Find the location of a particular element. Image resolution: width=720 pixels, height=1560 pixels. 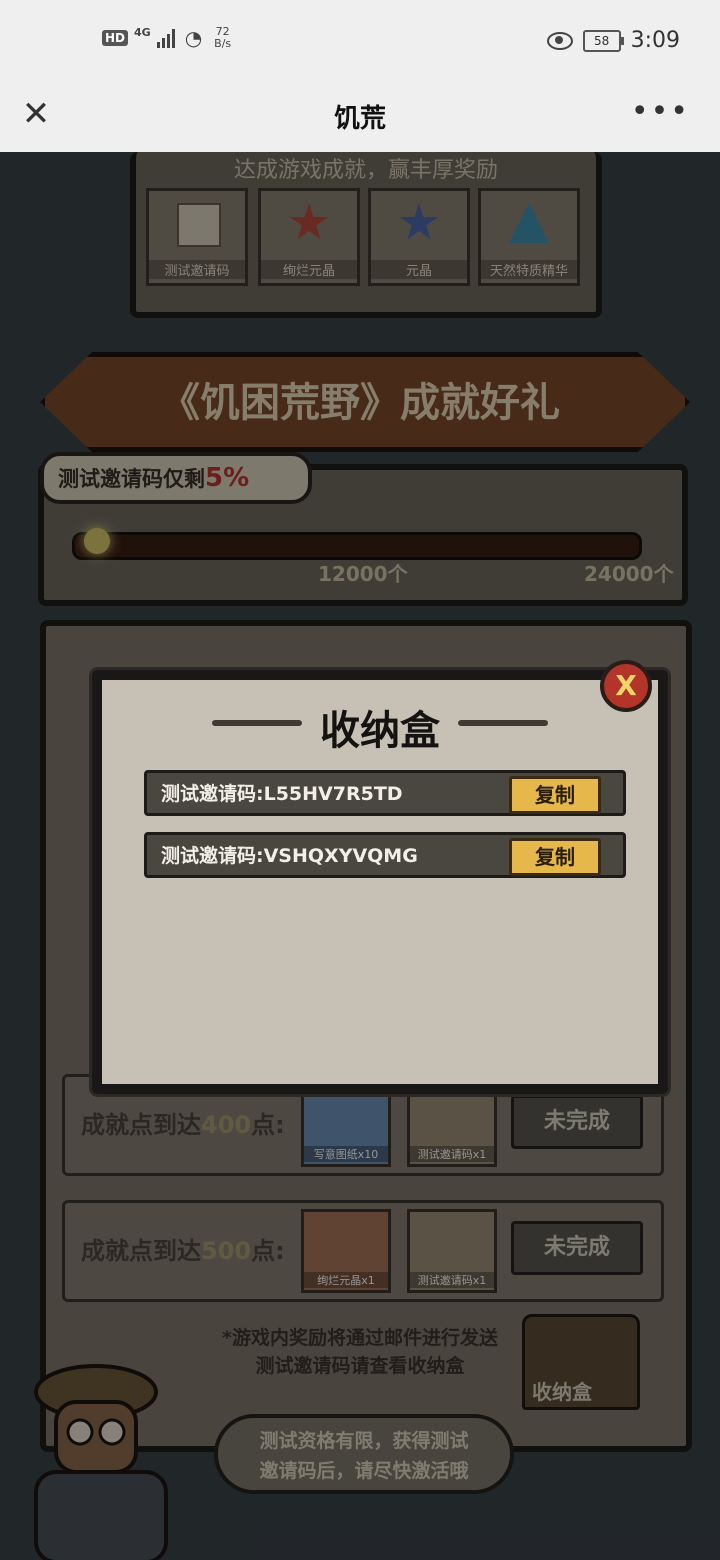

page-title: 饥荒 is located at coordinates (359, 119).